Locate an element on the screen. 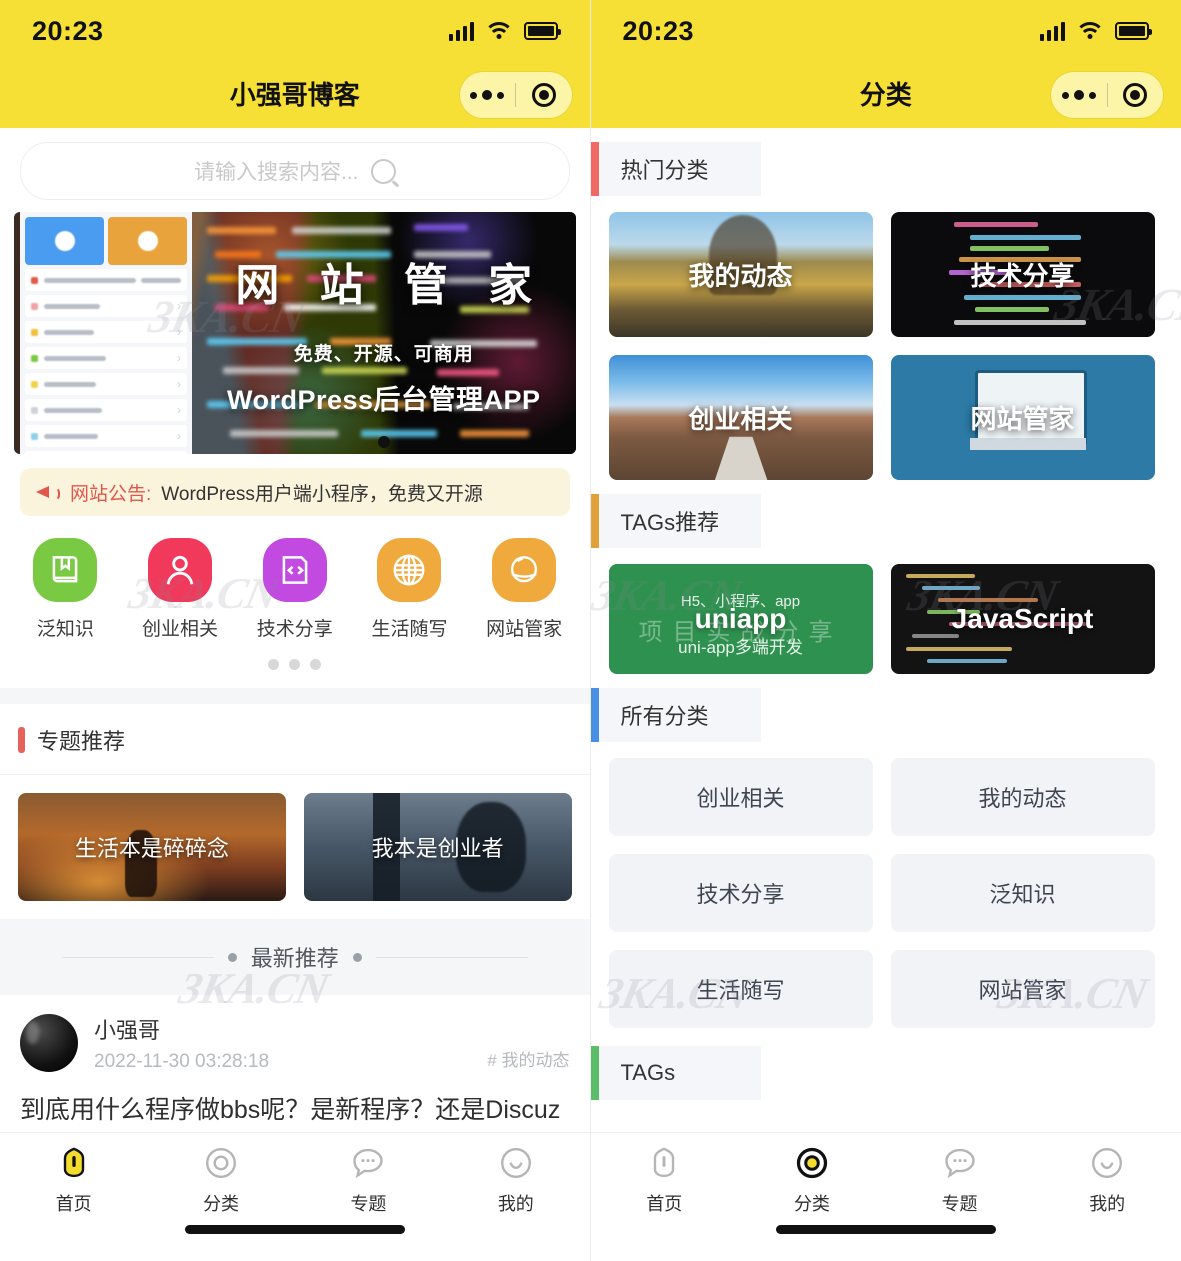 This screenshot has height=1261, width=1181. section-title: 所有分类 is located at coordinates (664, 716).